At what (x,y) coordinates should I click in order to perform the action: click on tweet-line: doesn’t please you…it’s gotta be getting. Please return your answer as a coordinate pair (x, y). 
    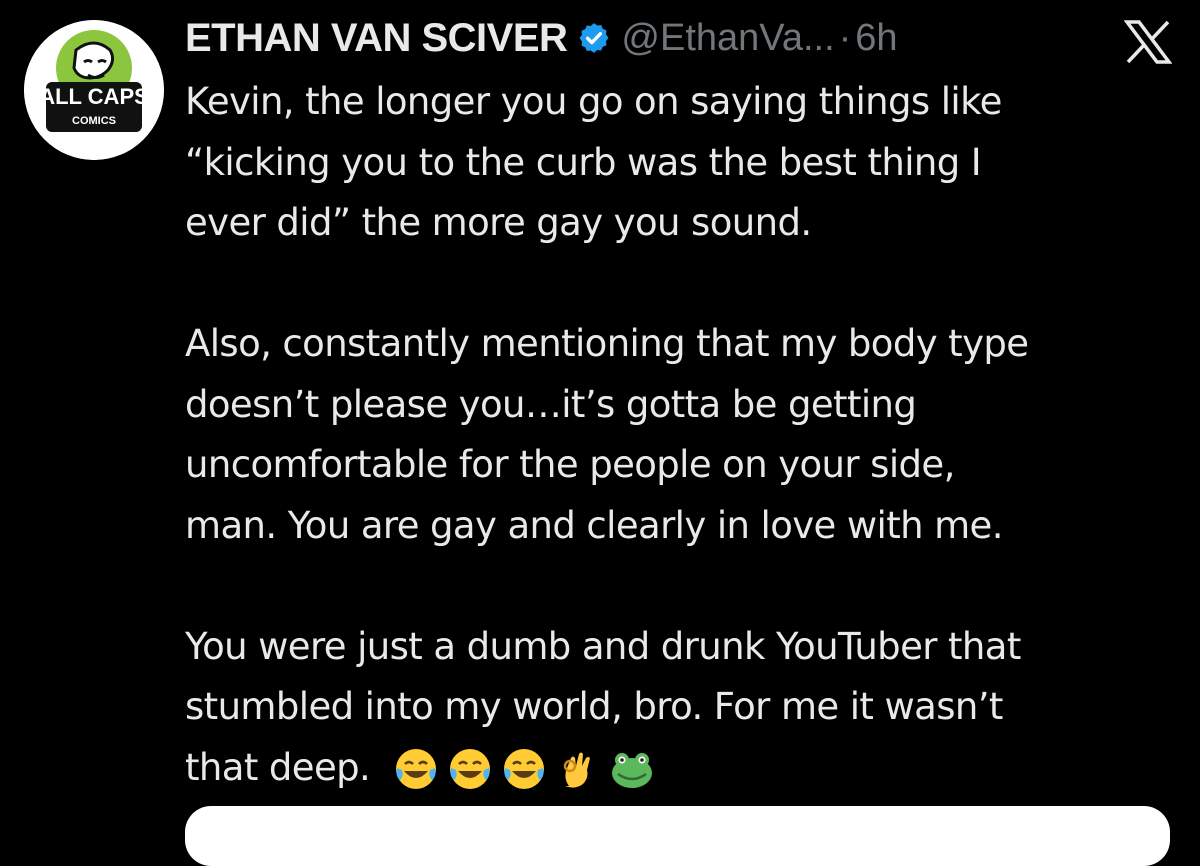
    Looking at the image, I should click on (551, 404).